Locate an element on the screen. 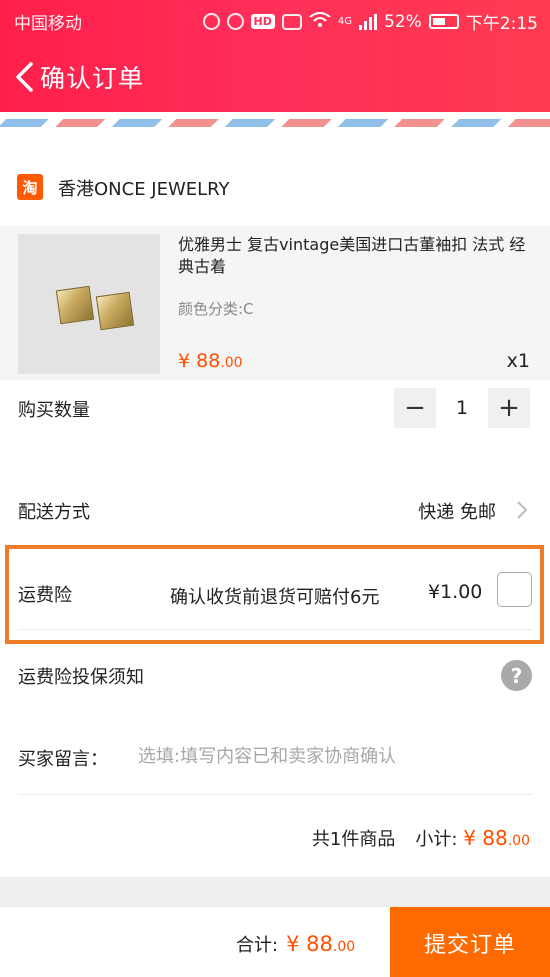 The height and width of the screenshot is (977, 550). status-icons: HD 4G 52% 下午2:15 is located at coordinates (370, 21).